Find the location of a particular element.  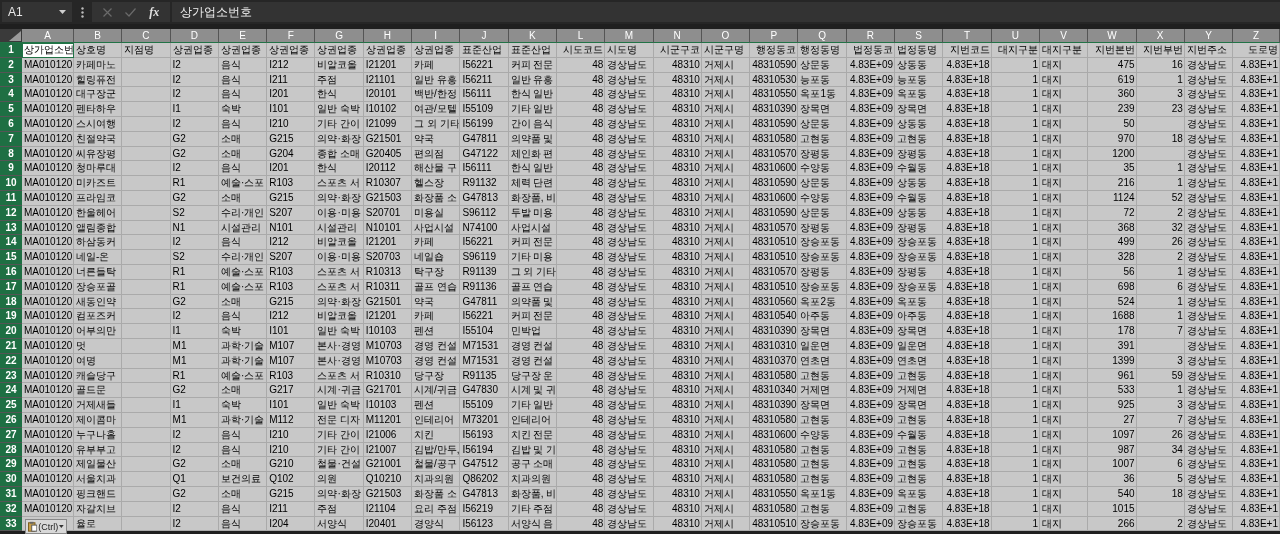

table-cell: 일반 숙박 is located at coordinates (339, 331).